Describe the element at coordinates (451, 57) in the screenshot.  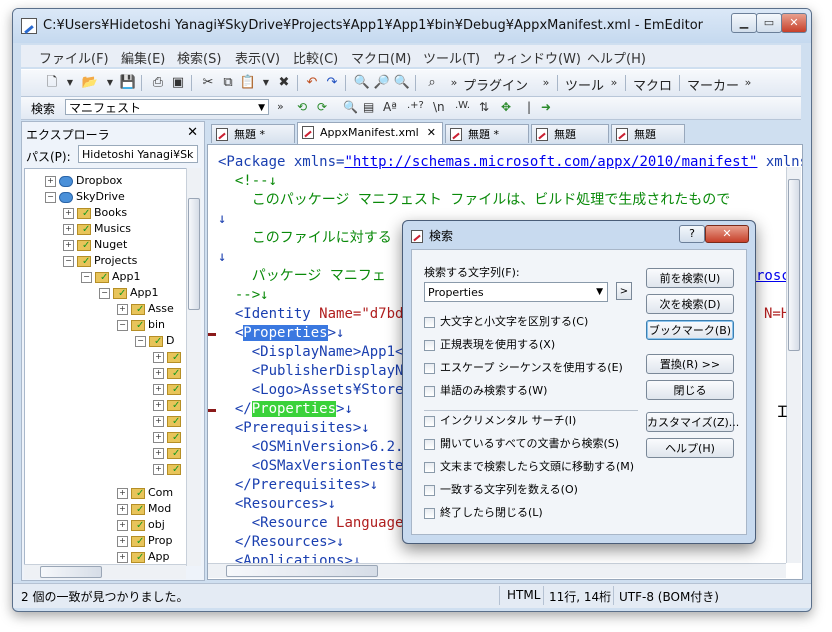
I see `menu-tools: ツール(T)` at that location.